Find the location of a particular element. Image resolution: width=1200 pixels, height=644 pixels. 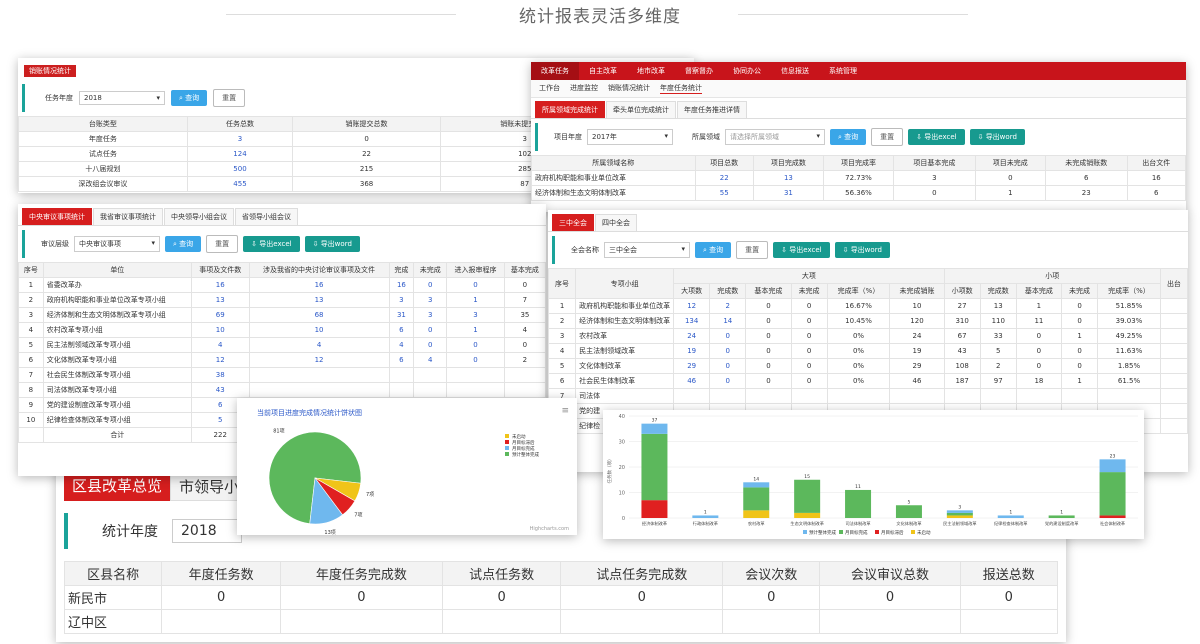

plenum-select: 三中全会 ▾ is located at coordinates (647, 250).